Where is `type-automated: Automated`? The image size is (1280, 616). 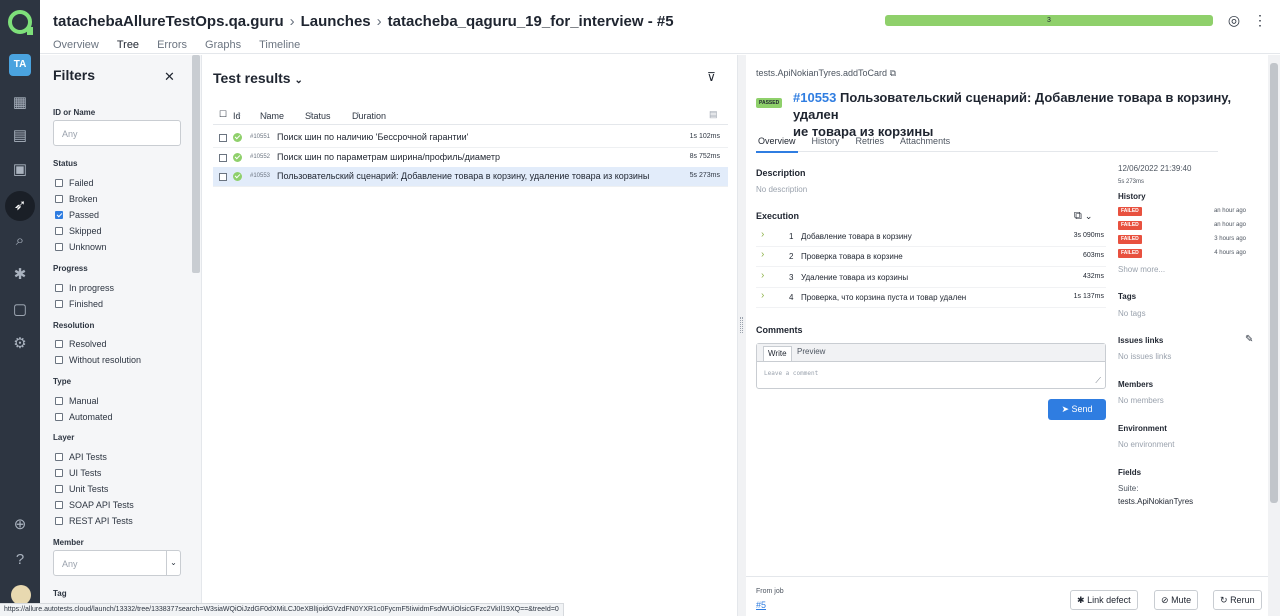
type-automated: Automated is located at coordinates (84, 417).